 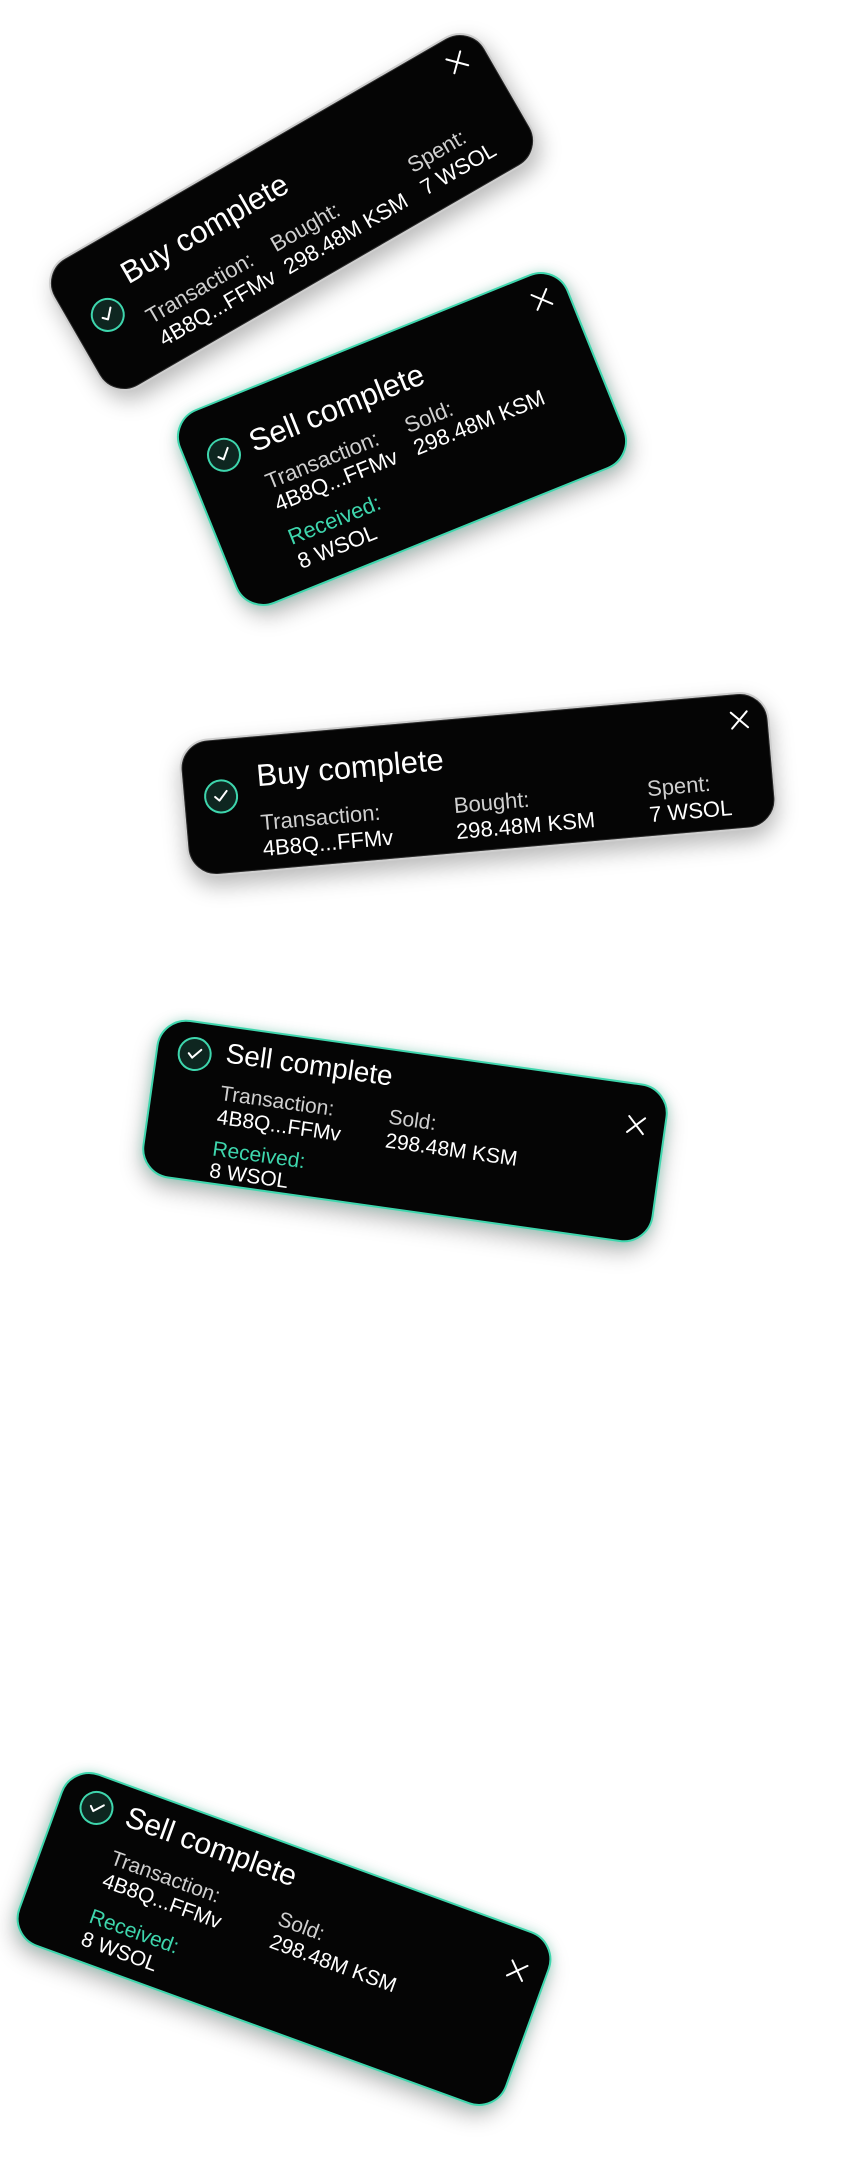 What do you see at coordinates (691, 811) in the screenshot?
I see `spent-value: 7 WSOL` at bounding box center [691, 811].